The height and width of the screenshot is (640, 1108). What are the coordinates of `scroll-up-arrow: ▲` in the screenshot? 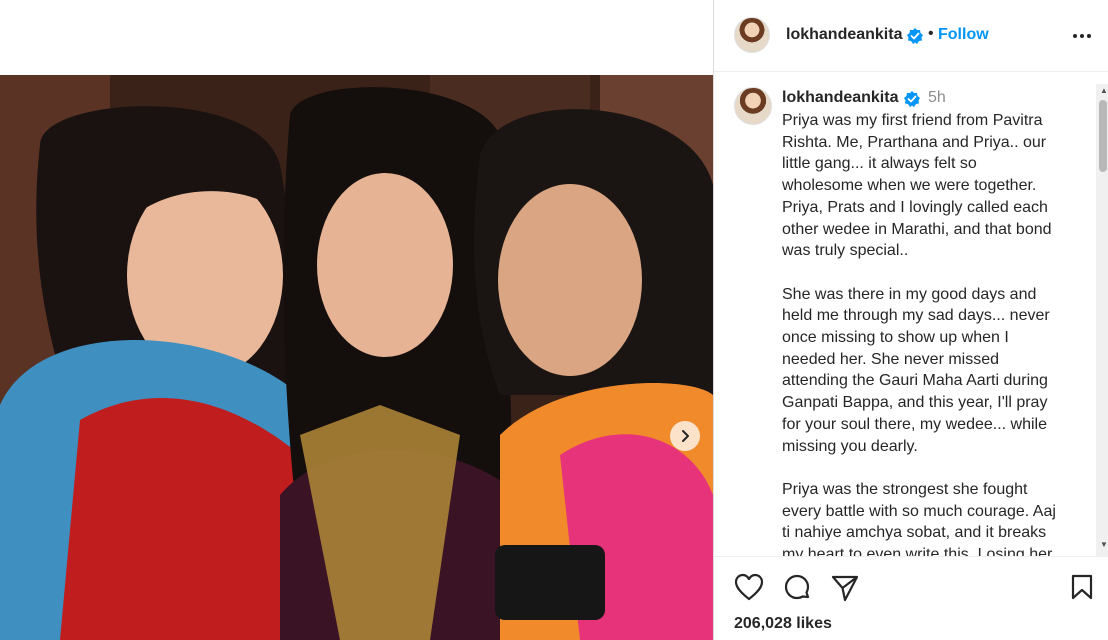 It's located at (1104, 90).